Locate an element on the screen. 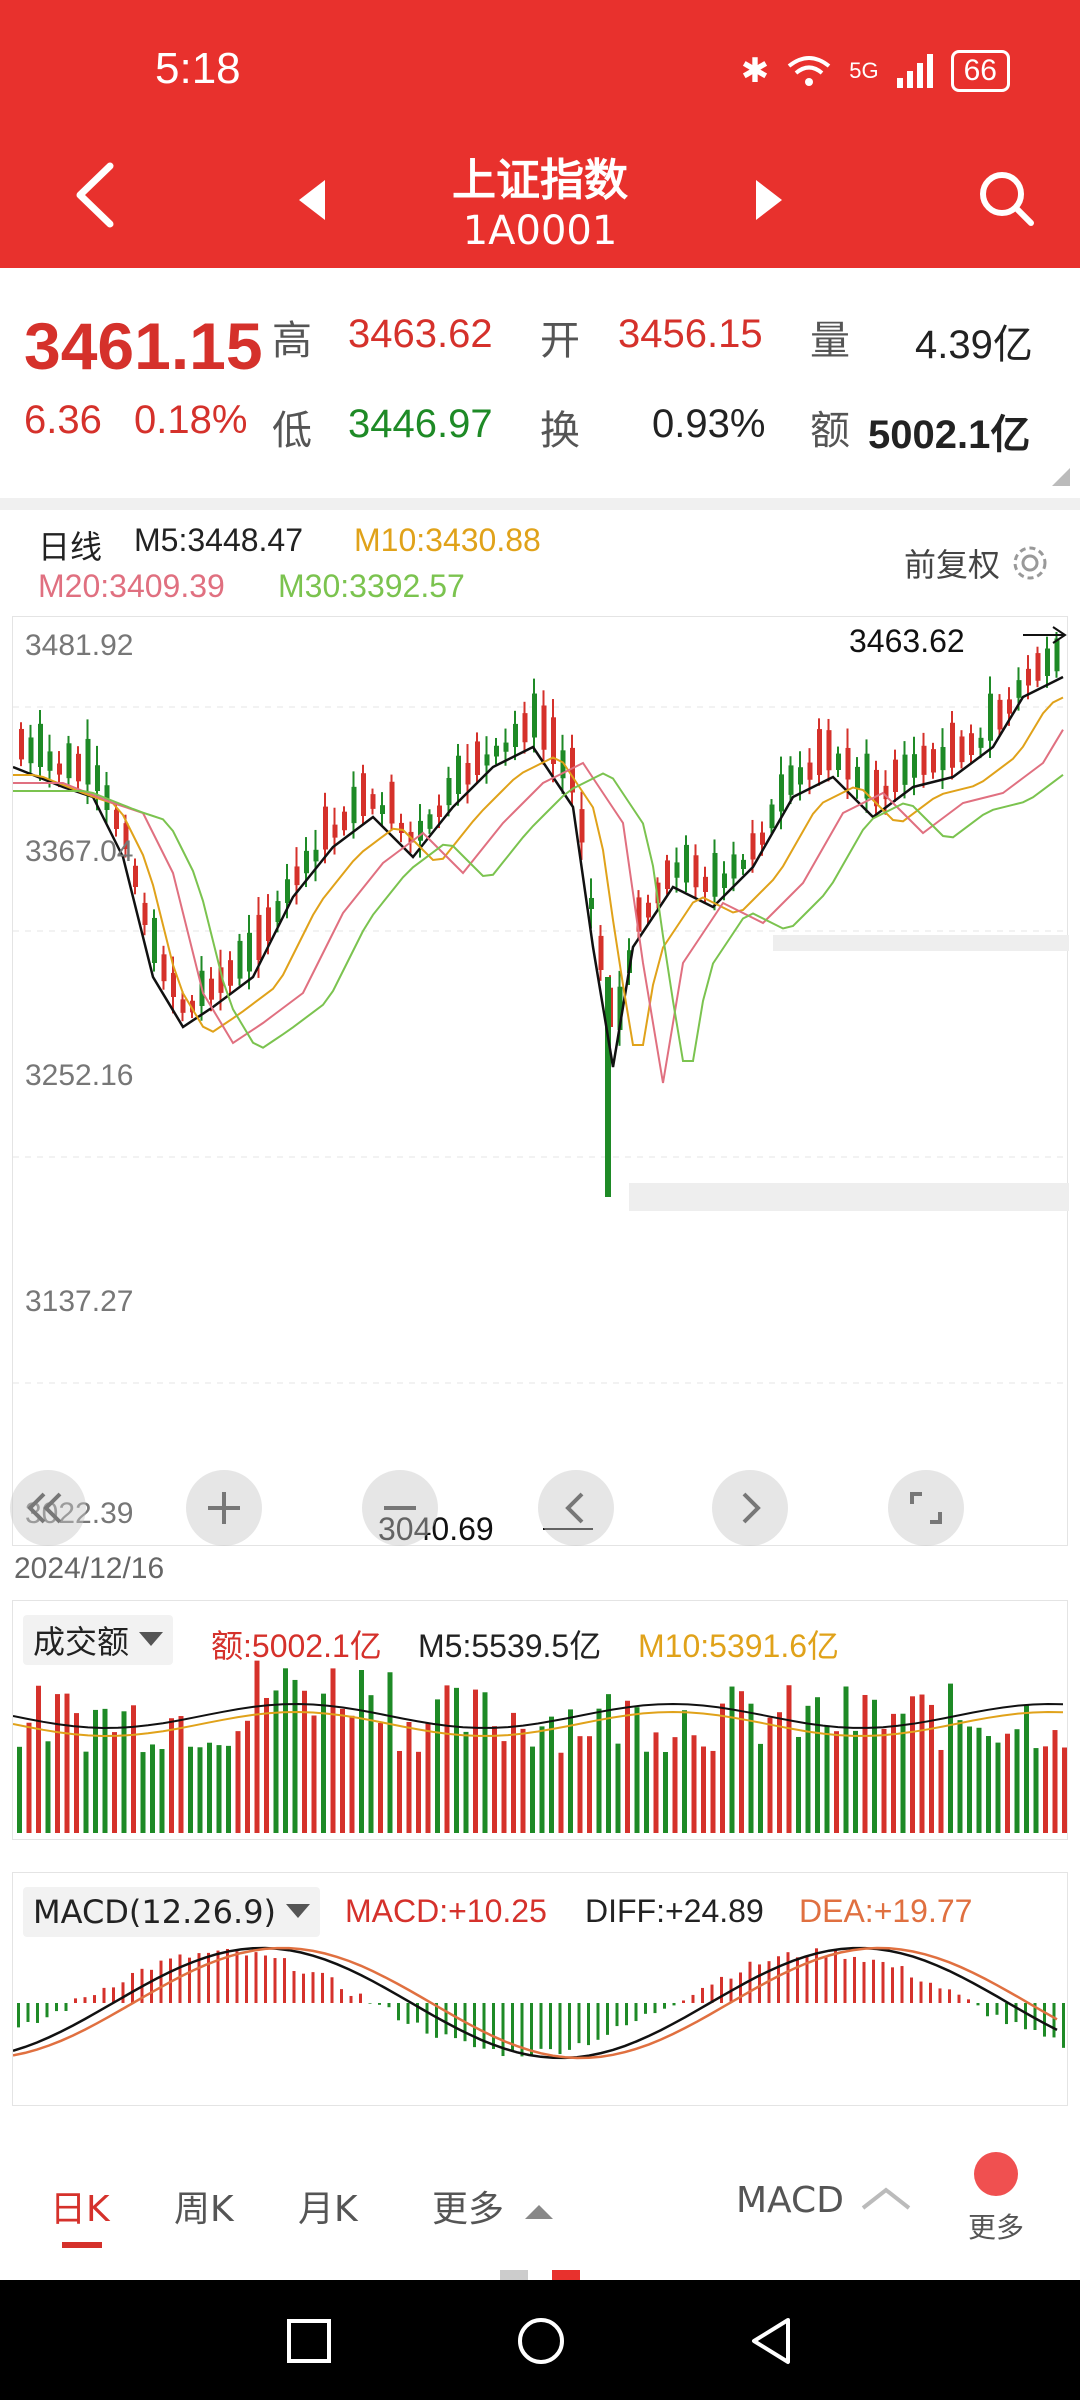 The height and width of the screenshot is (2400, 1080). macd-selector: MACD(12.26.9) is located at coordinates (172, 1912).